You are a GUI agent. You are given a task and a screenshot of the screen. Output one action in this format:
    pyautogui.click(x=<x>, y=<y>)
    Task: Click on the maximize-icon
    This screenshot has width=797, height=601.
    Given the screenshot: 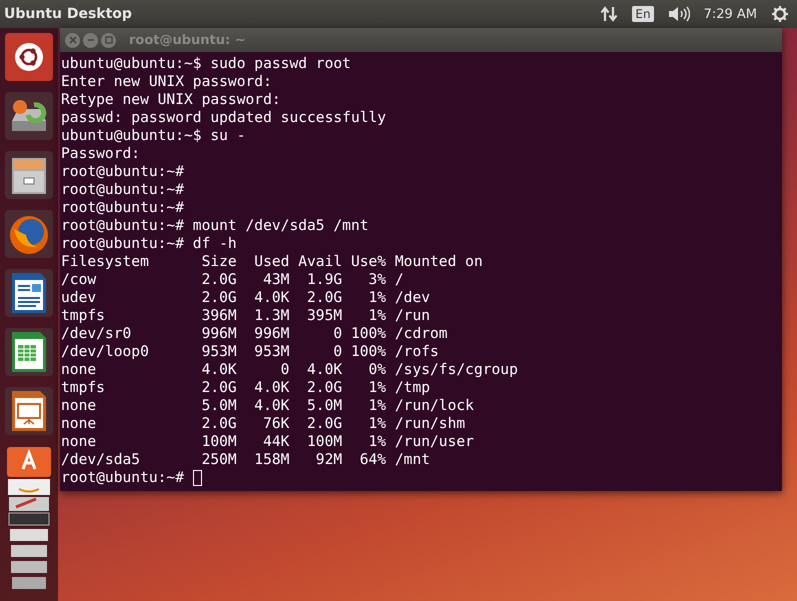 What is the action you would take?
    pyautogui.click(x=108, y=40)
    